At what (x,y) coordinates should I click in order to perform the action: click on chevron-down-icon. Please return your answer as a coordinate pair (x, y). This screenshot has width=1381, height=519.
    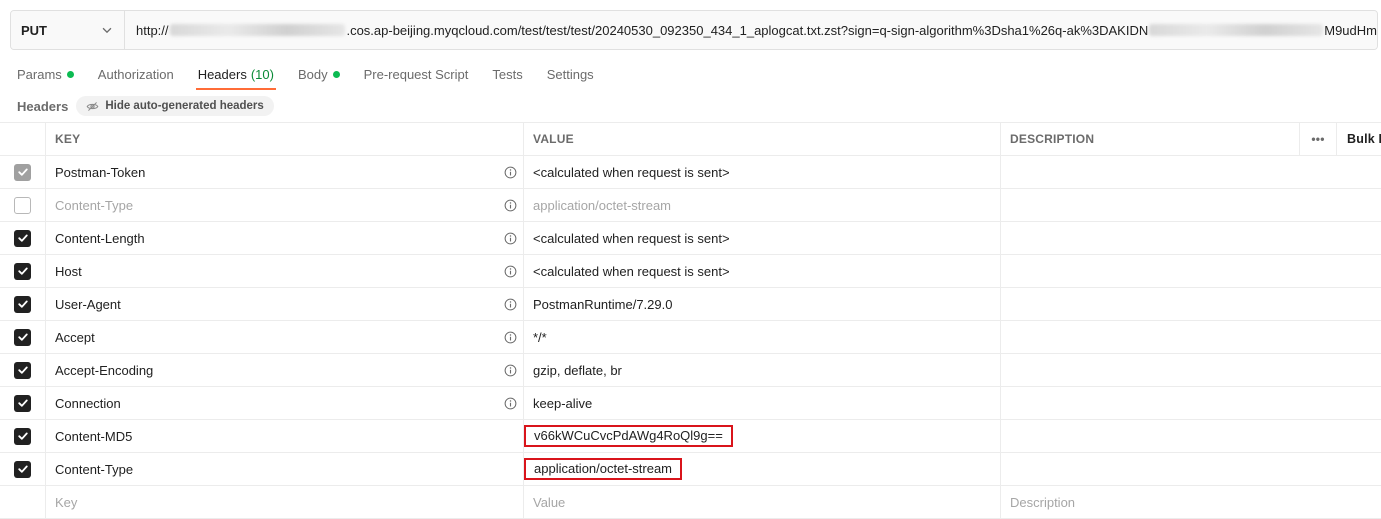
    Looking at the image, I should click on (107, 30).